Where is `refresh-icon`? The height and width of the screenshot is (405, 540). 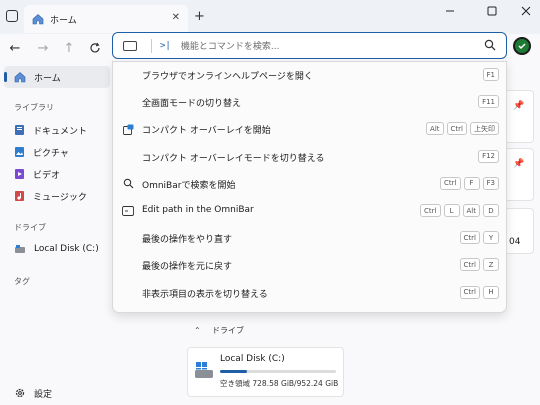
refresh-icon is located at coordinates (95, 48).